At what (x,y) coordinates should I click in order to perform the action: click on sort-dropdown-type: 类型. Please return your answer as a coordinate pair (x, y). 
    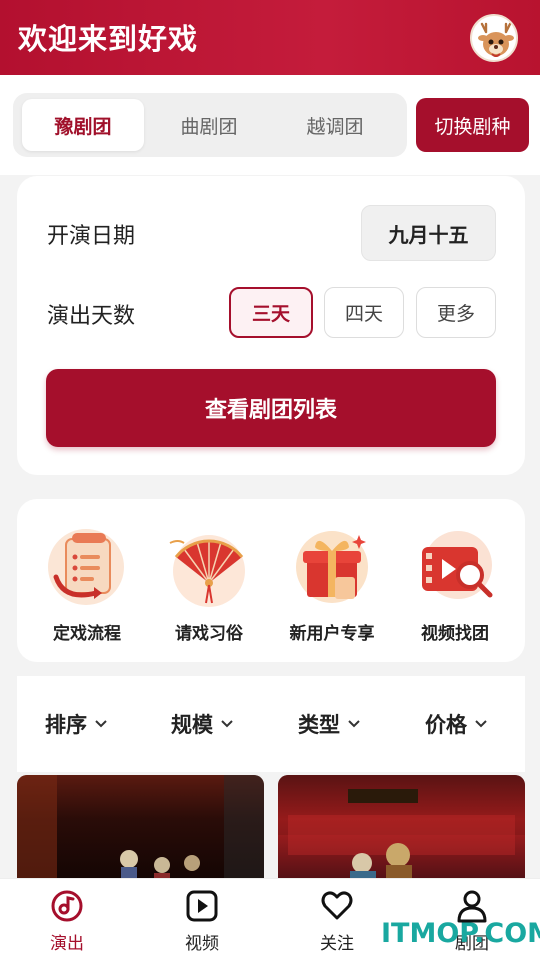
    Looking at the image, I should click on (329, 724).